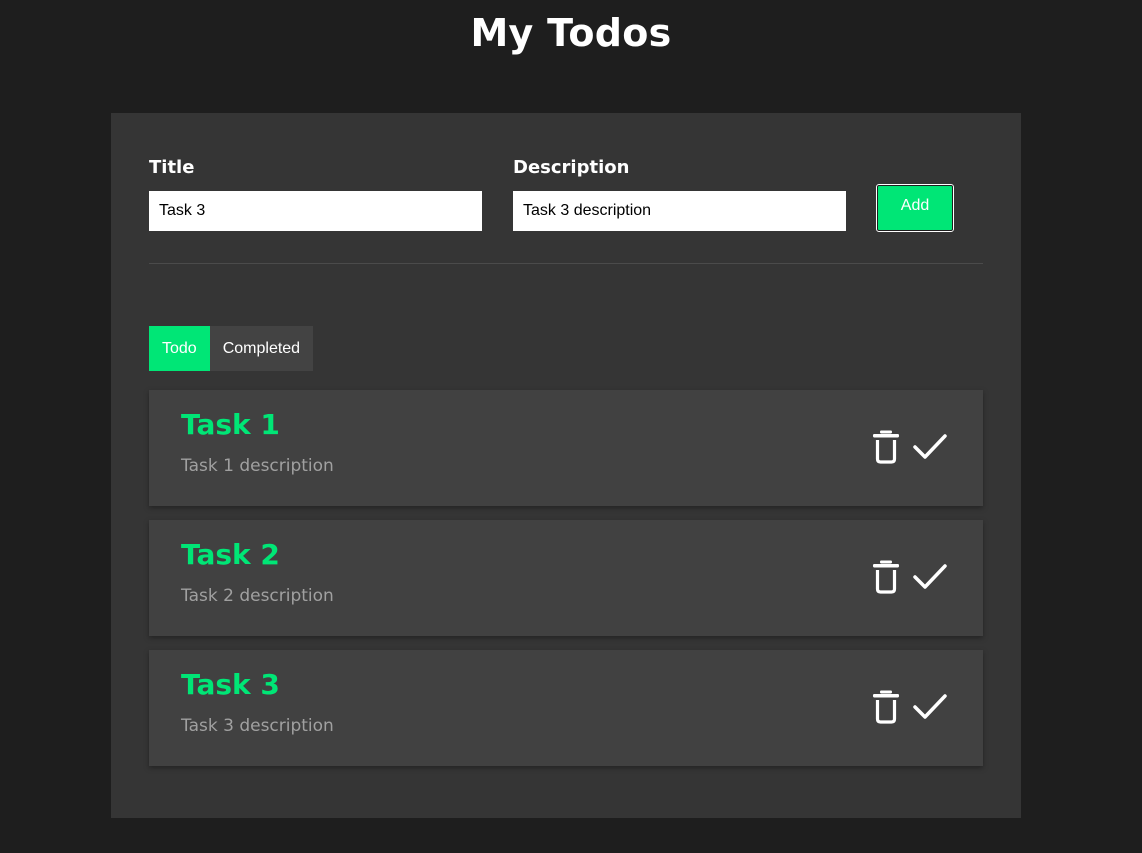 The height and width of the screenshot is (853, 1142). I want to click on title-input, so click(315, 211).